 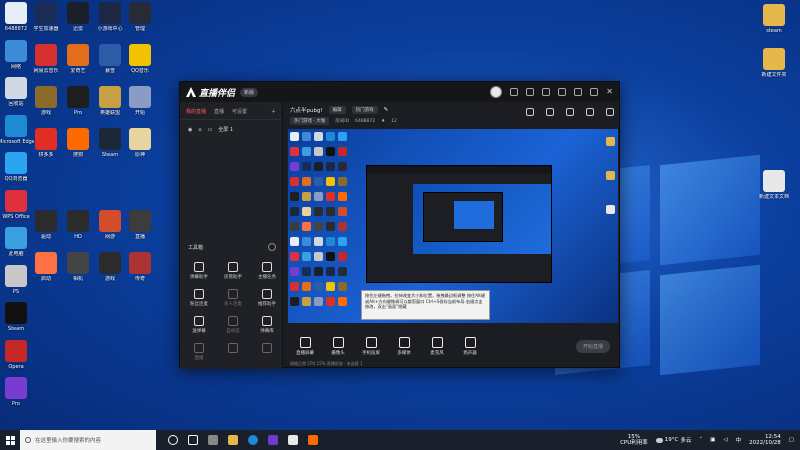 I want to click on desktop-icon: HD, so click(x=78, y=225).